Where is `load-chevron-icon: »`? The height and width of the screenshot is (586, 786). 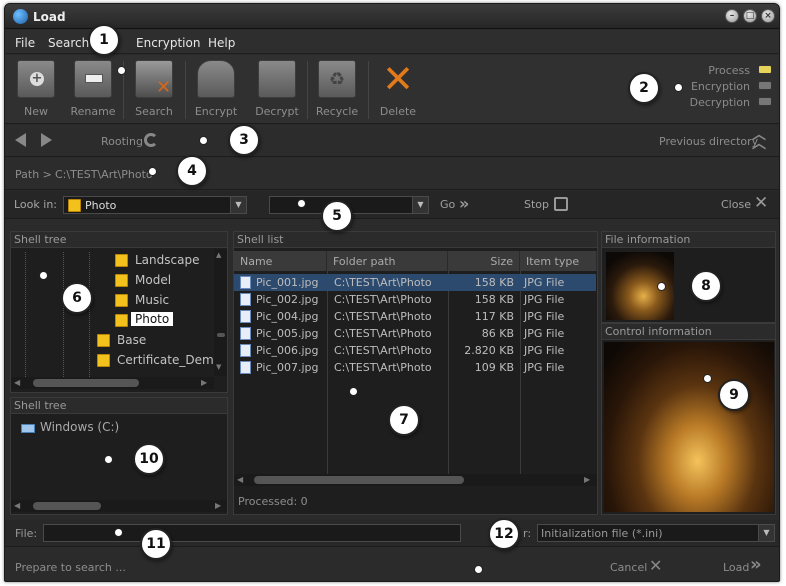 load-chevron-icon: » is located at coordinates (756, 564).